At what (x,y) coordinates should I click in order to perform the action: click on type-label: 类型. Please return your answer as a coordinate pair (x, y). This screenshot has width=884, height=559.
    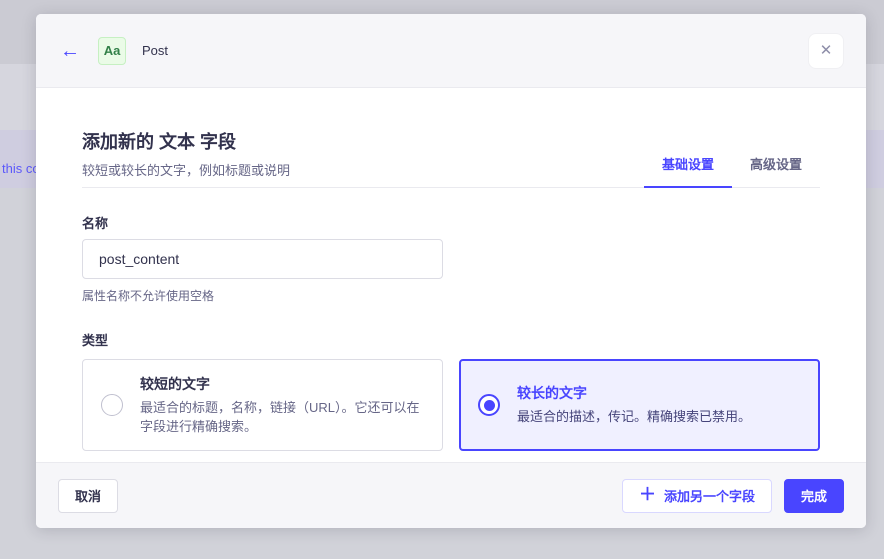
    Looking at the image, I should click on (95, 340).